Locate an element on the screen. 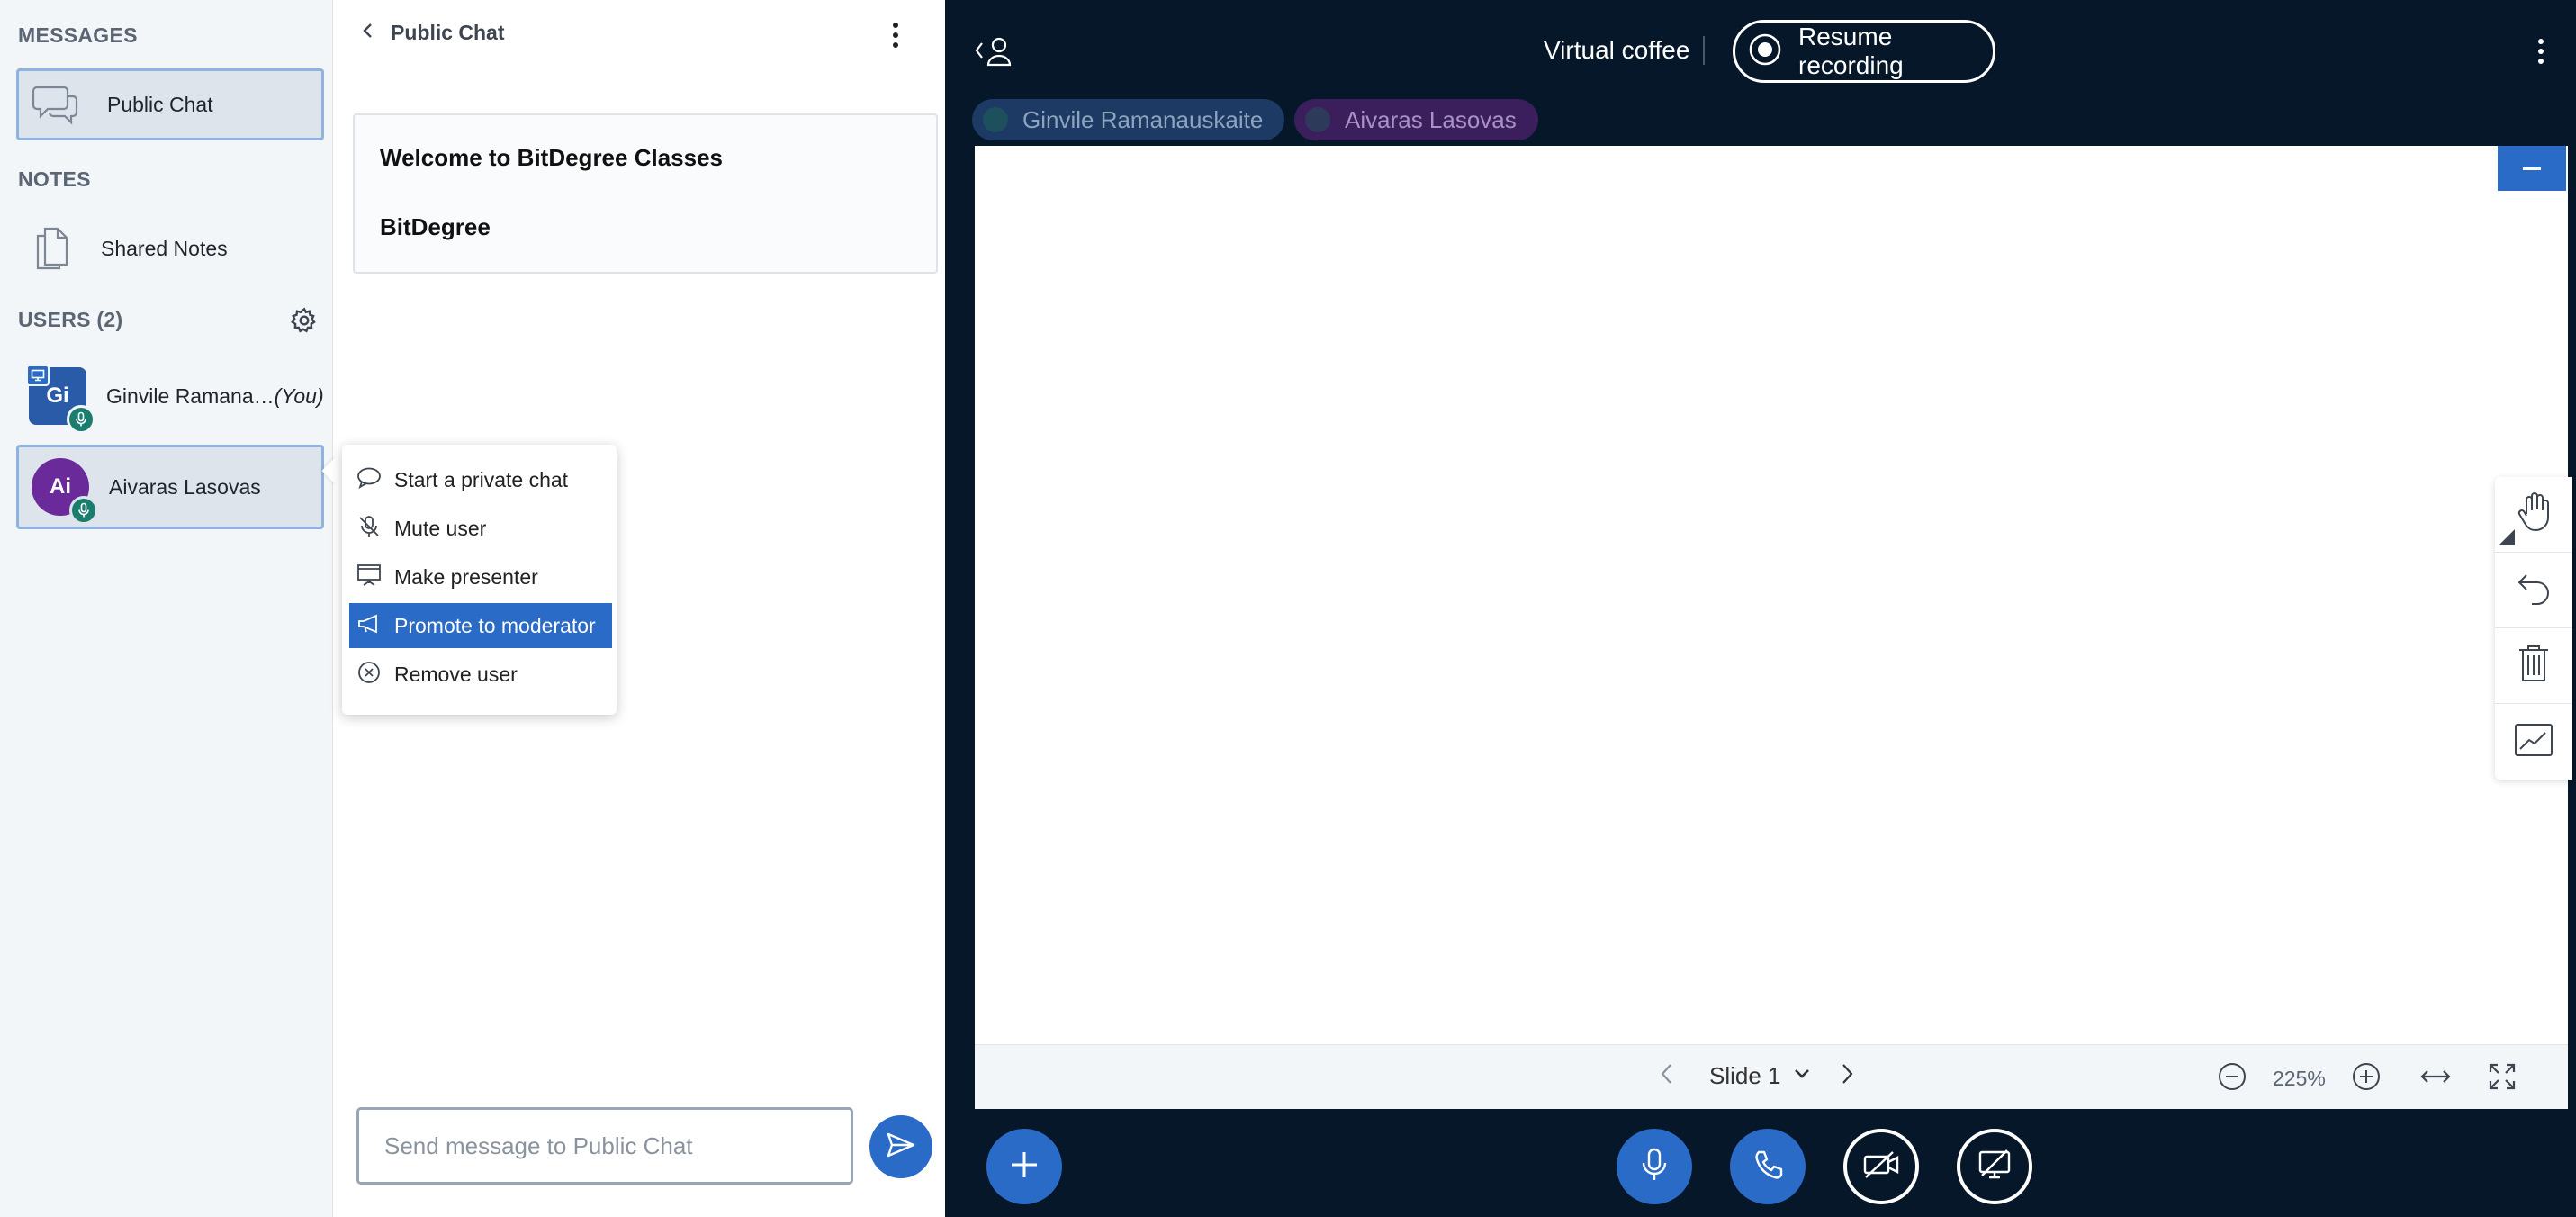 The height and width of the screenshot is (1217, 2576). slide-controls-bar: Slide 1 225% is located at coordinates (1771, 1076).